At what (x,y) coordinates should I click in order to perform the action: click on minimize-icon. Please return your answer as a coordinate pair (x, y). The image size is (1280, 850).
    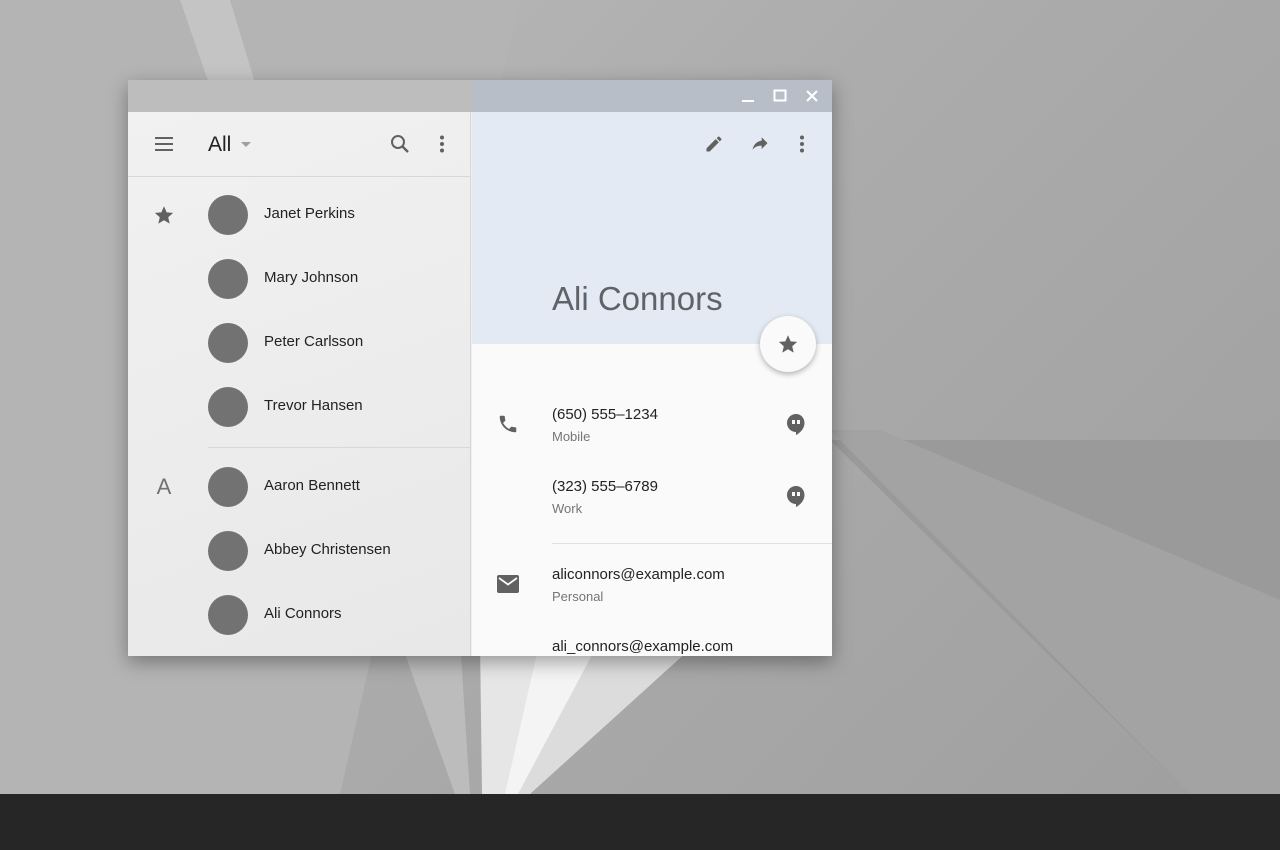
    Looking at the image, I should click on (748, 101).